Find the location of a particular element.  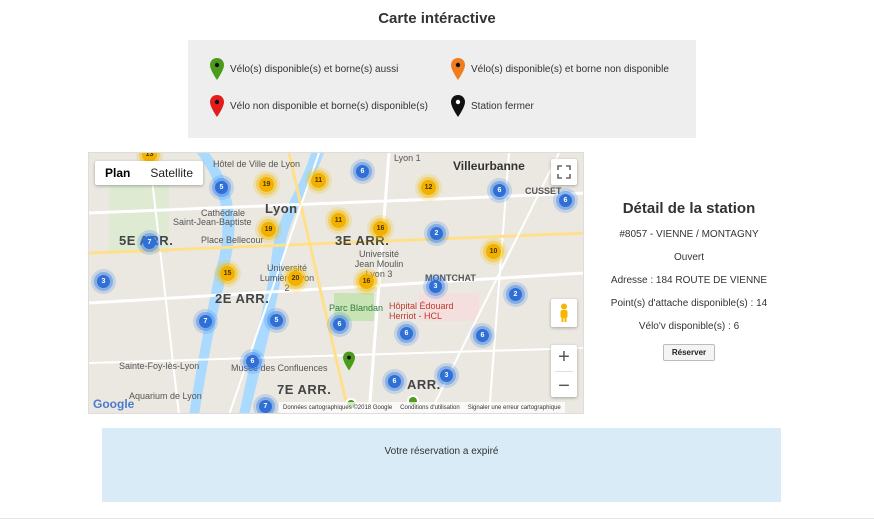

cluster-marker: 12 is located at coordinates (428, 187).